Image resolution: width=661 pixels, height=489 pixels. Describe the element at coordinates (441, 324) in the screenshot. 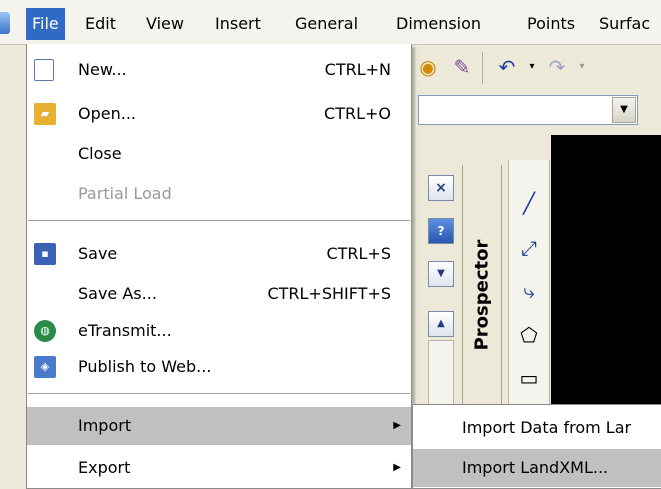

I see `scroll-up-icon: ▲` at that location.